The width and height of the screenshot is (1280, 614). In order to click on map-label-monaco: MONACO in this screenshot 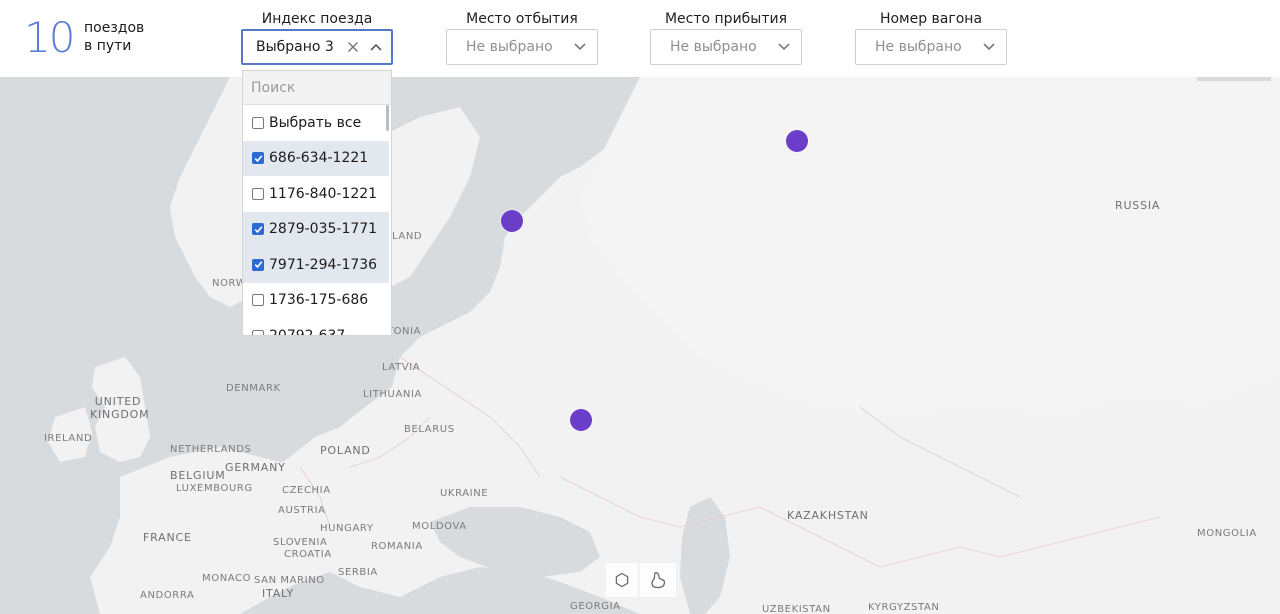, I will do `click(227, 578)`.